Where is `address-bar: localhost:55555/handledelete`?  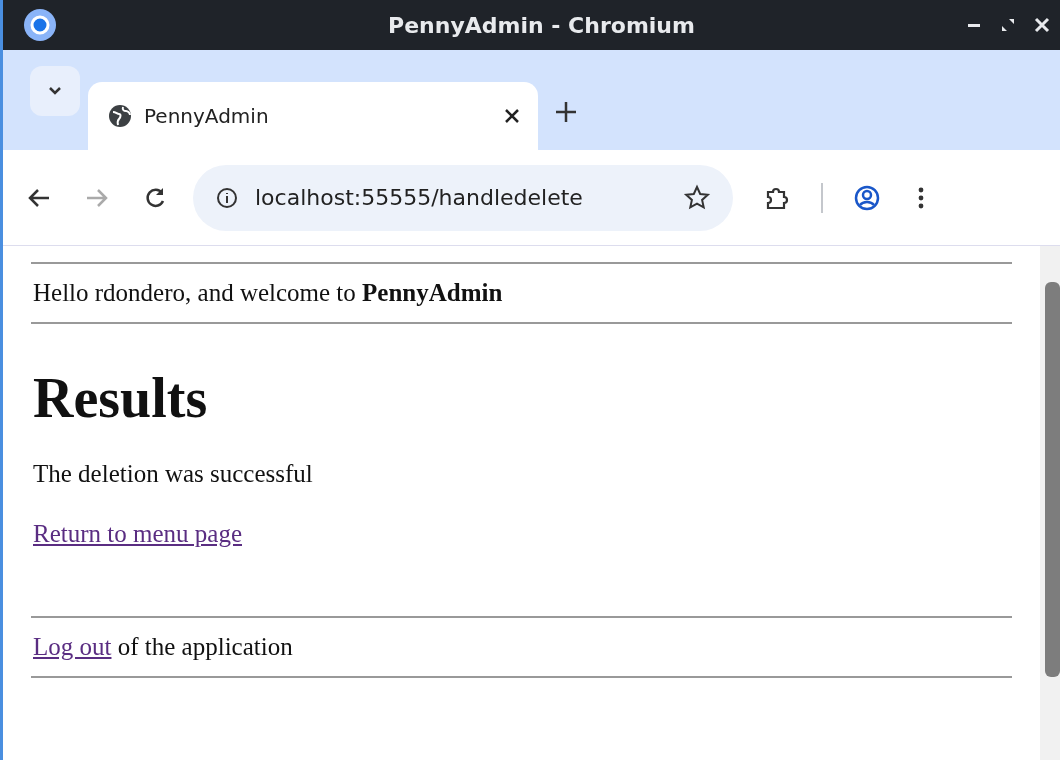 address-bar: localhost:55555/handledelete is located at coordinates (463, 197).